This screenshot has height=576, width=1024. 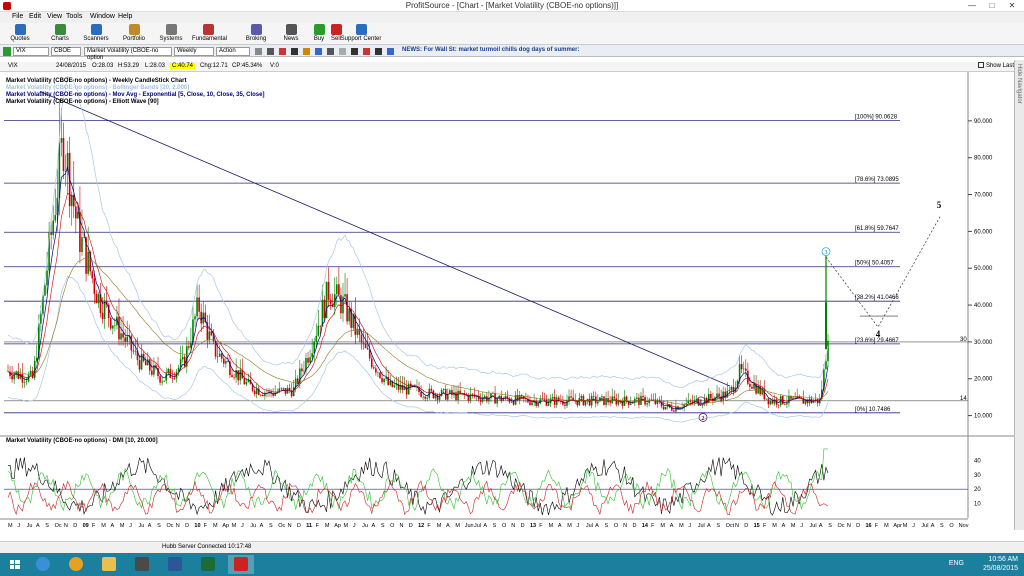 I want to click on menu-file: File, so click(x=17, y=16).